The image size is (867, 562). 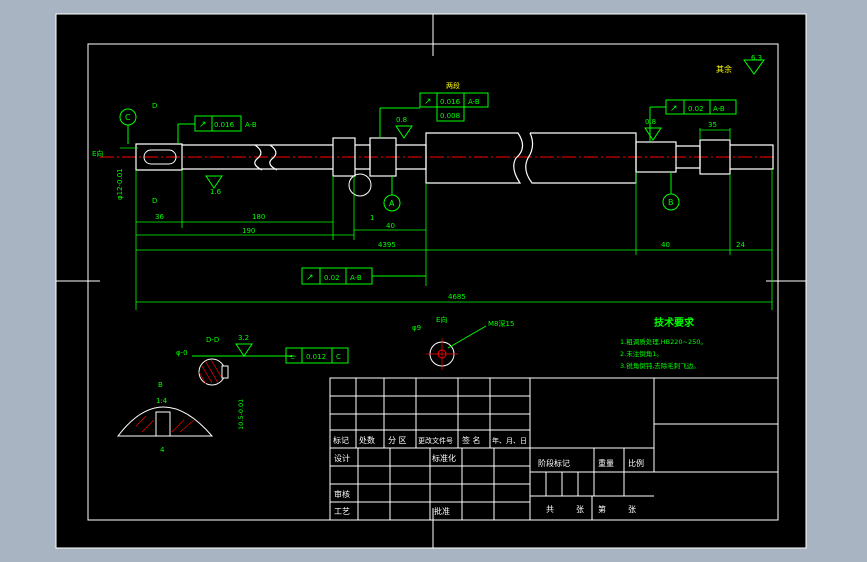 What do you see at coordinates (356, 278) in the screenshot?
I see `tolerance-bottom-ref: A-B` at bounding box center [356, 278].